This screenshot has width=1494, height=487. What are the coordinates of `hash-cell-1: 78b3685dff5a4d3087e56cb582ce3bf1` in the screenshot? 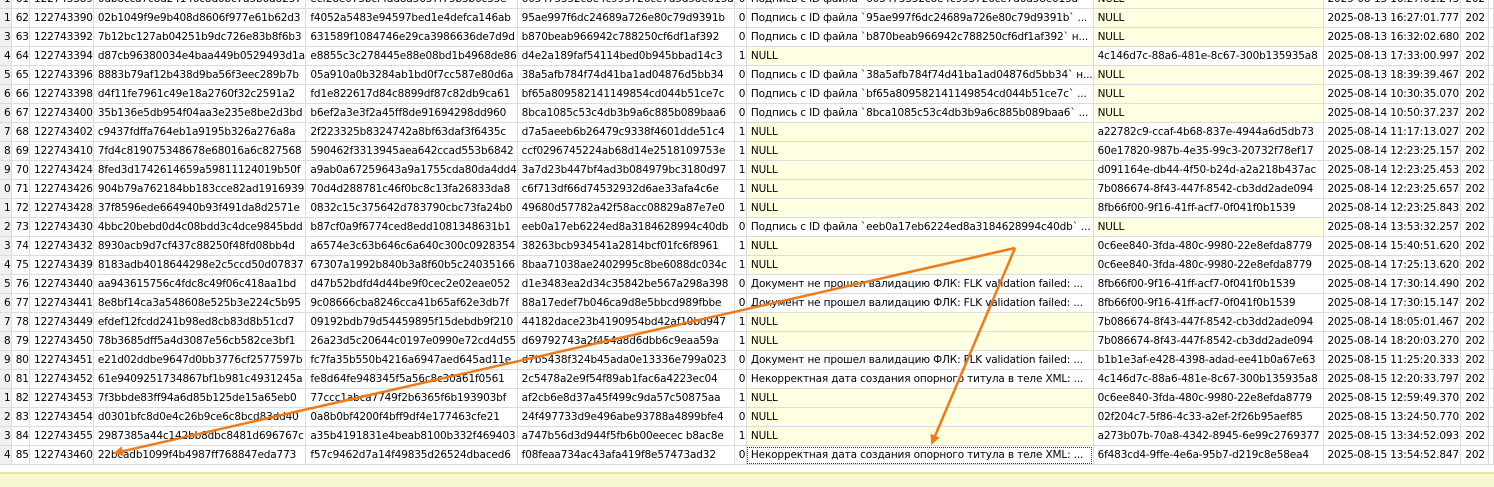 It's located at (200, 341).